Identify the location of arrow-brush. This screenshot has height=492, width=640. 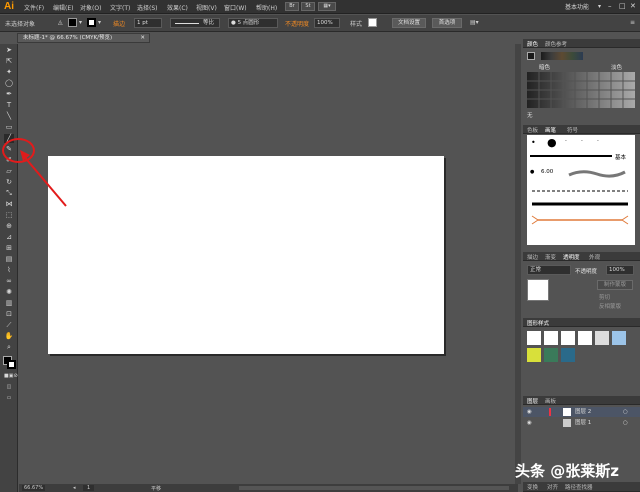
(580, 220).